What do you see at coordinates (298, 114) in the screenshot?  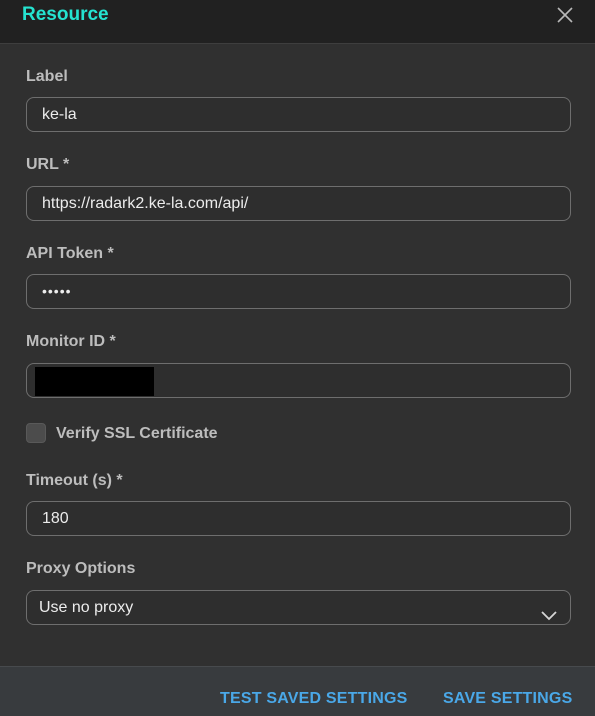 I see `label-input: ke-la` at bounding box center [298, 114].